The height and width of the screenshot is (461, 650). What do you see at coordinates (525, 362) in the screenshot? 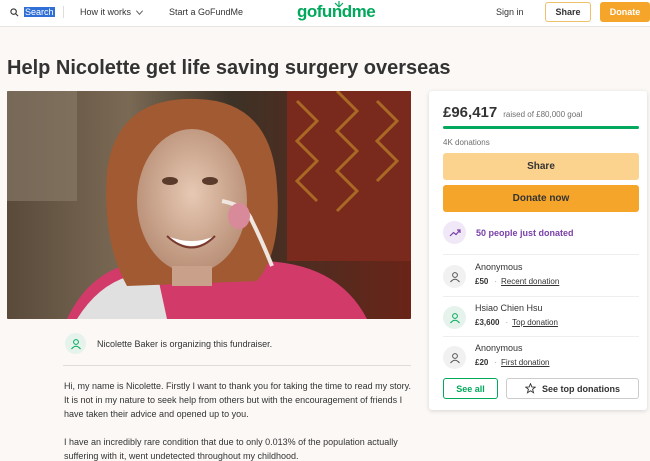
I see `donor-tag-link: First donation` at bounding box center [525, 362].